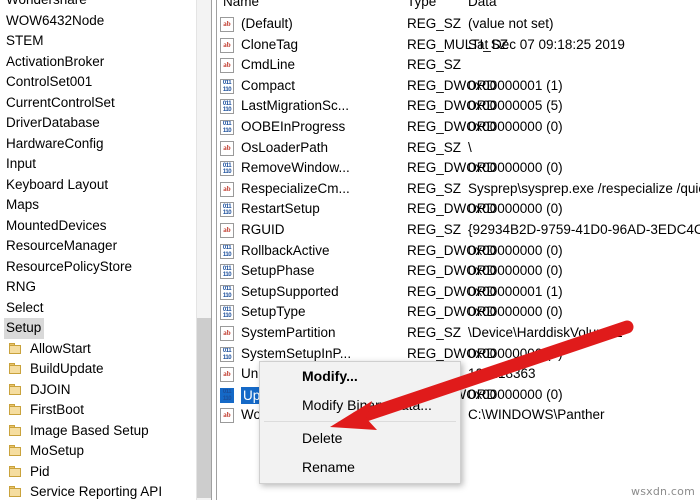  I want to click on tree-scrollbar-thumb, so click(204, 408).